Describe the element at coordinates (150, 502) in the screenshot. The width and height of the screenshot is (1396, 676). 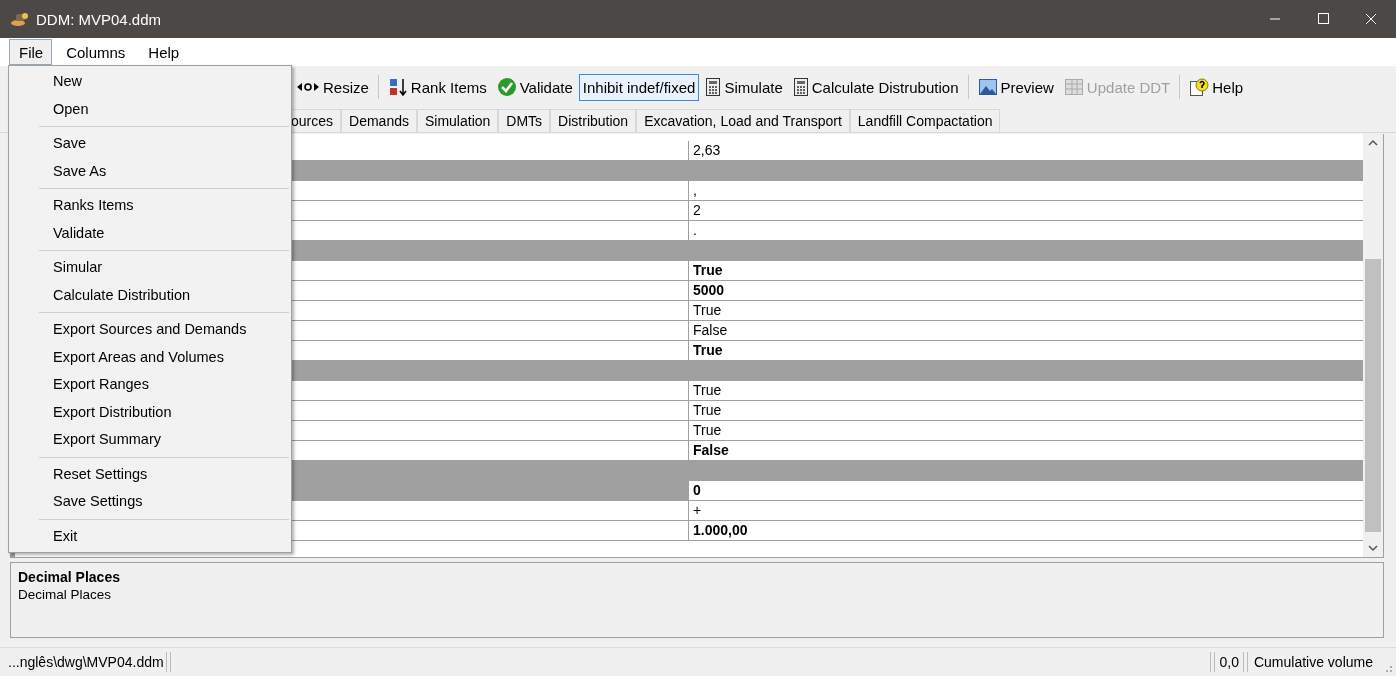
I see `menu-entry: Save Settings` at that location.